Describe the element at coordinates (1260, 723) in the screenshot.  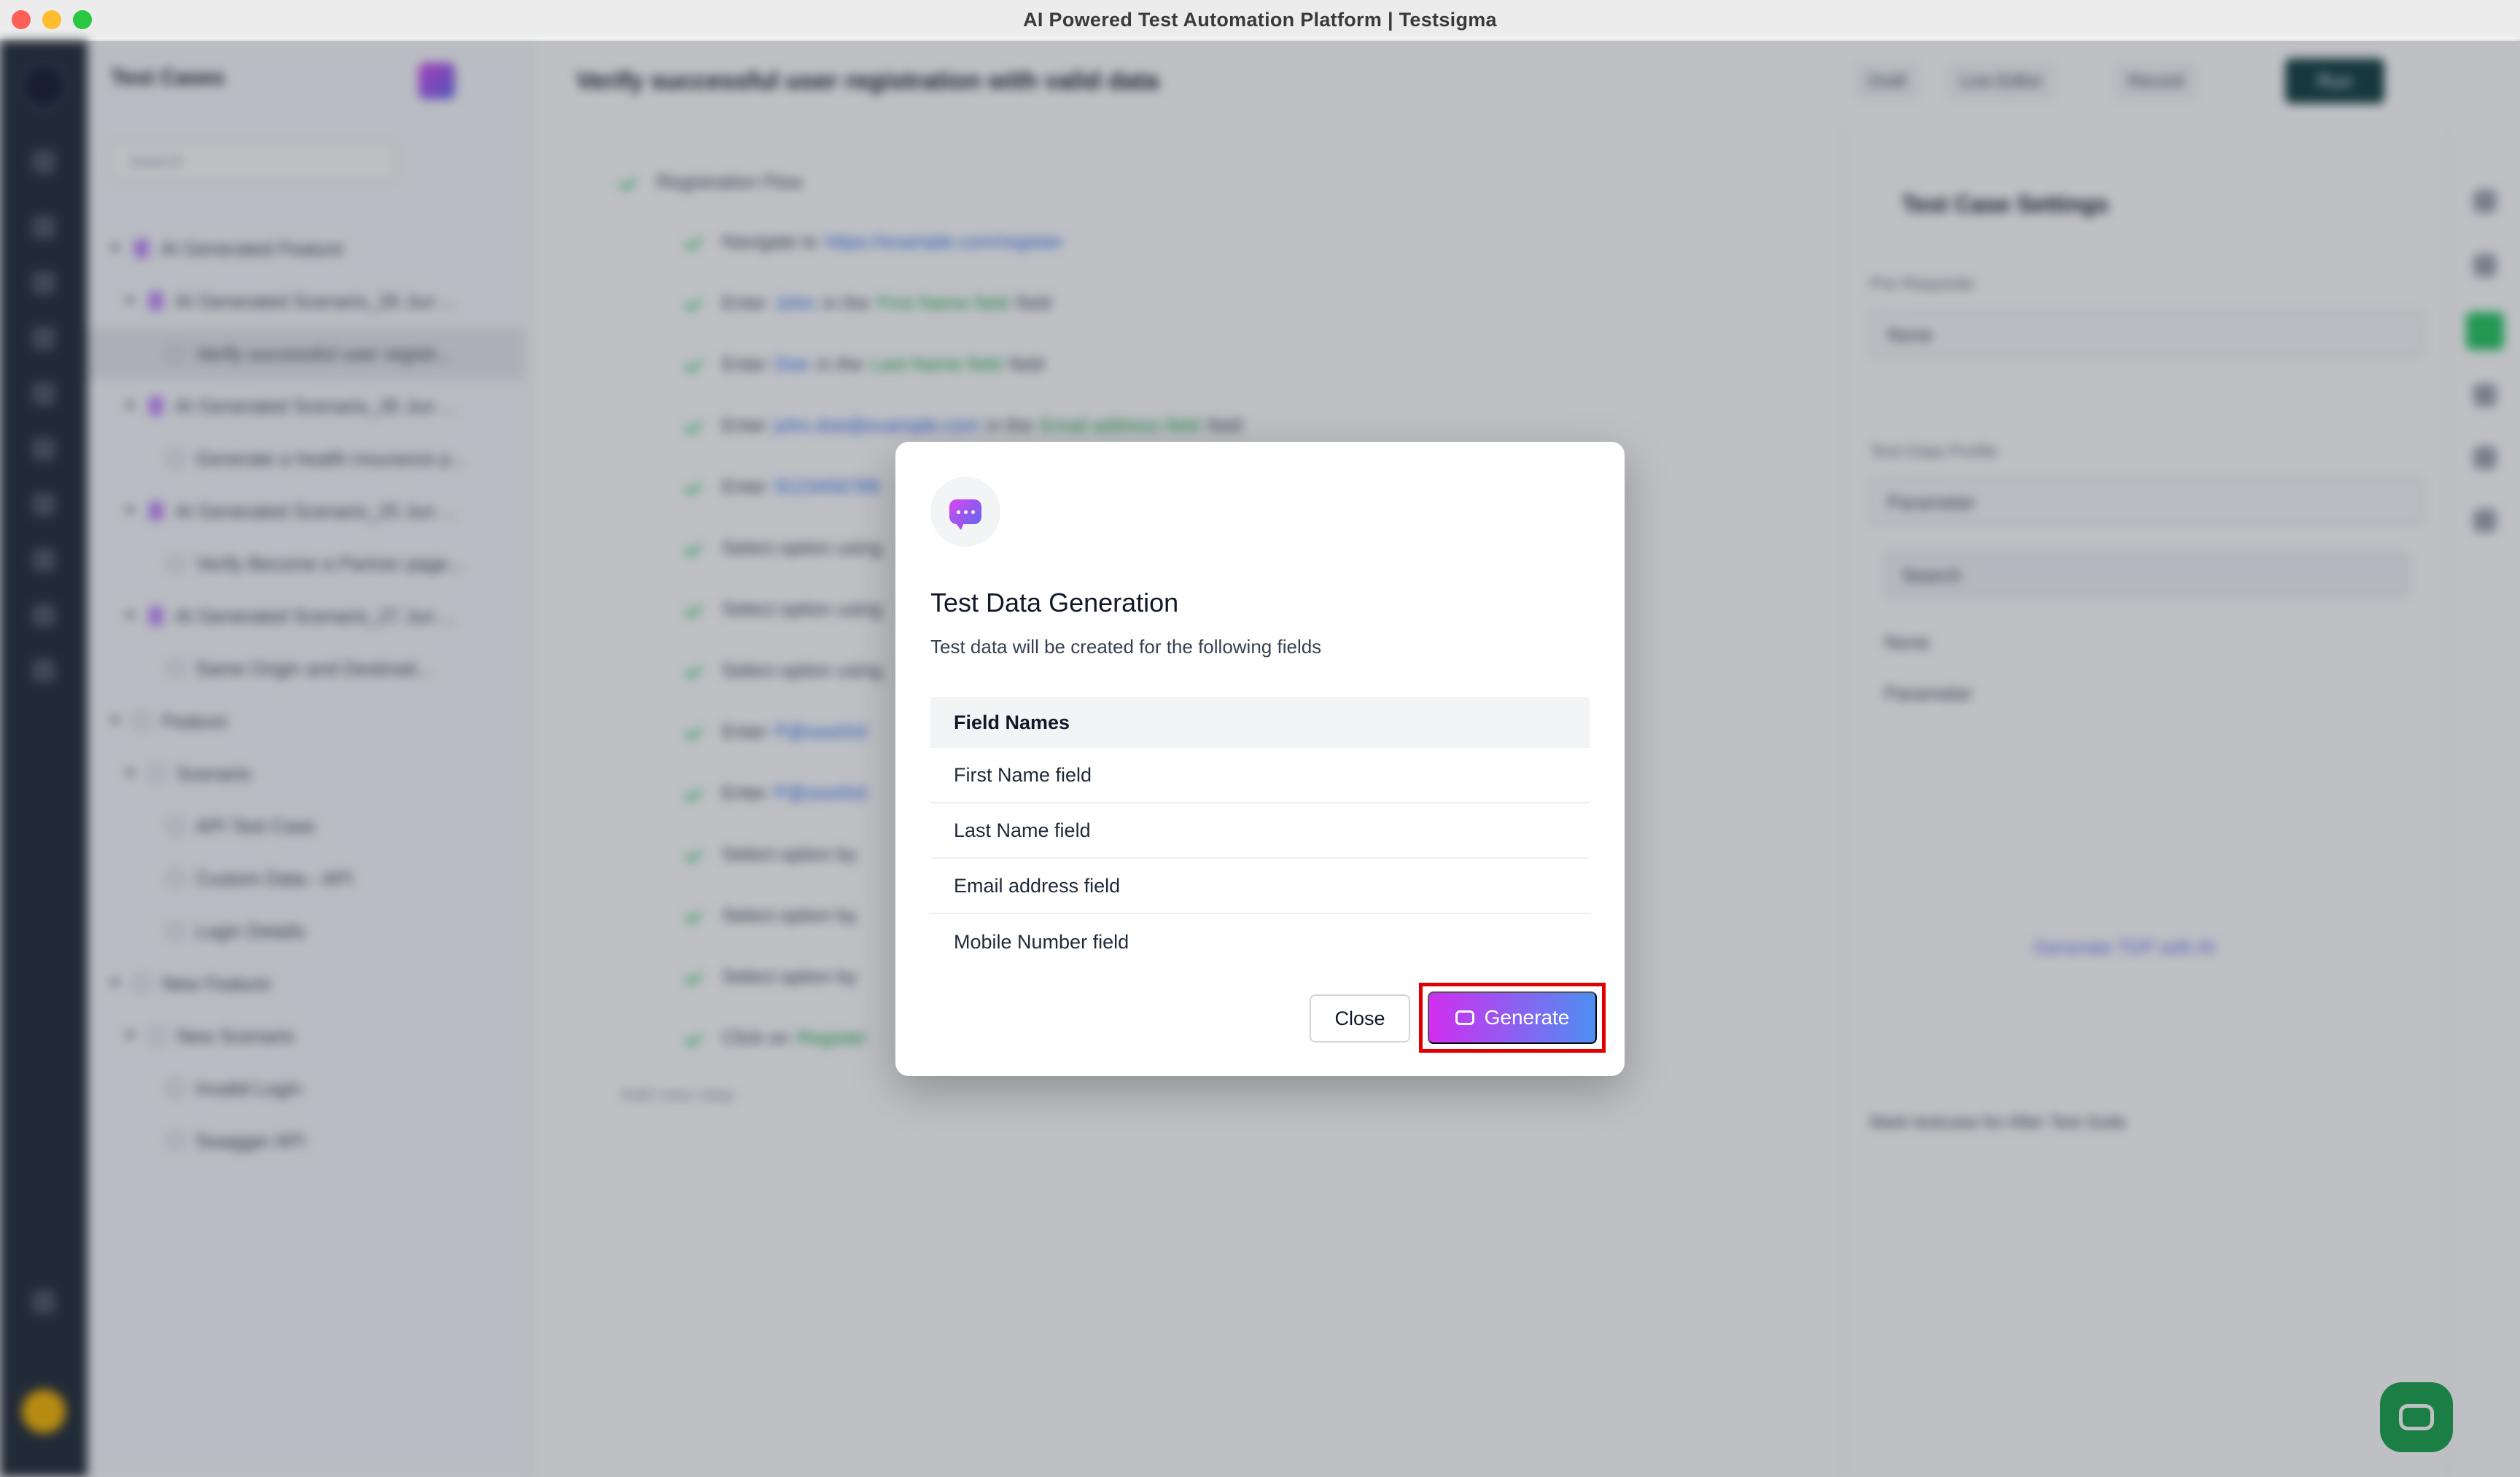
I see `table-header: Field Names` at that location.